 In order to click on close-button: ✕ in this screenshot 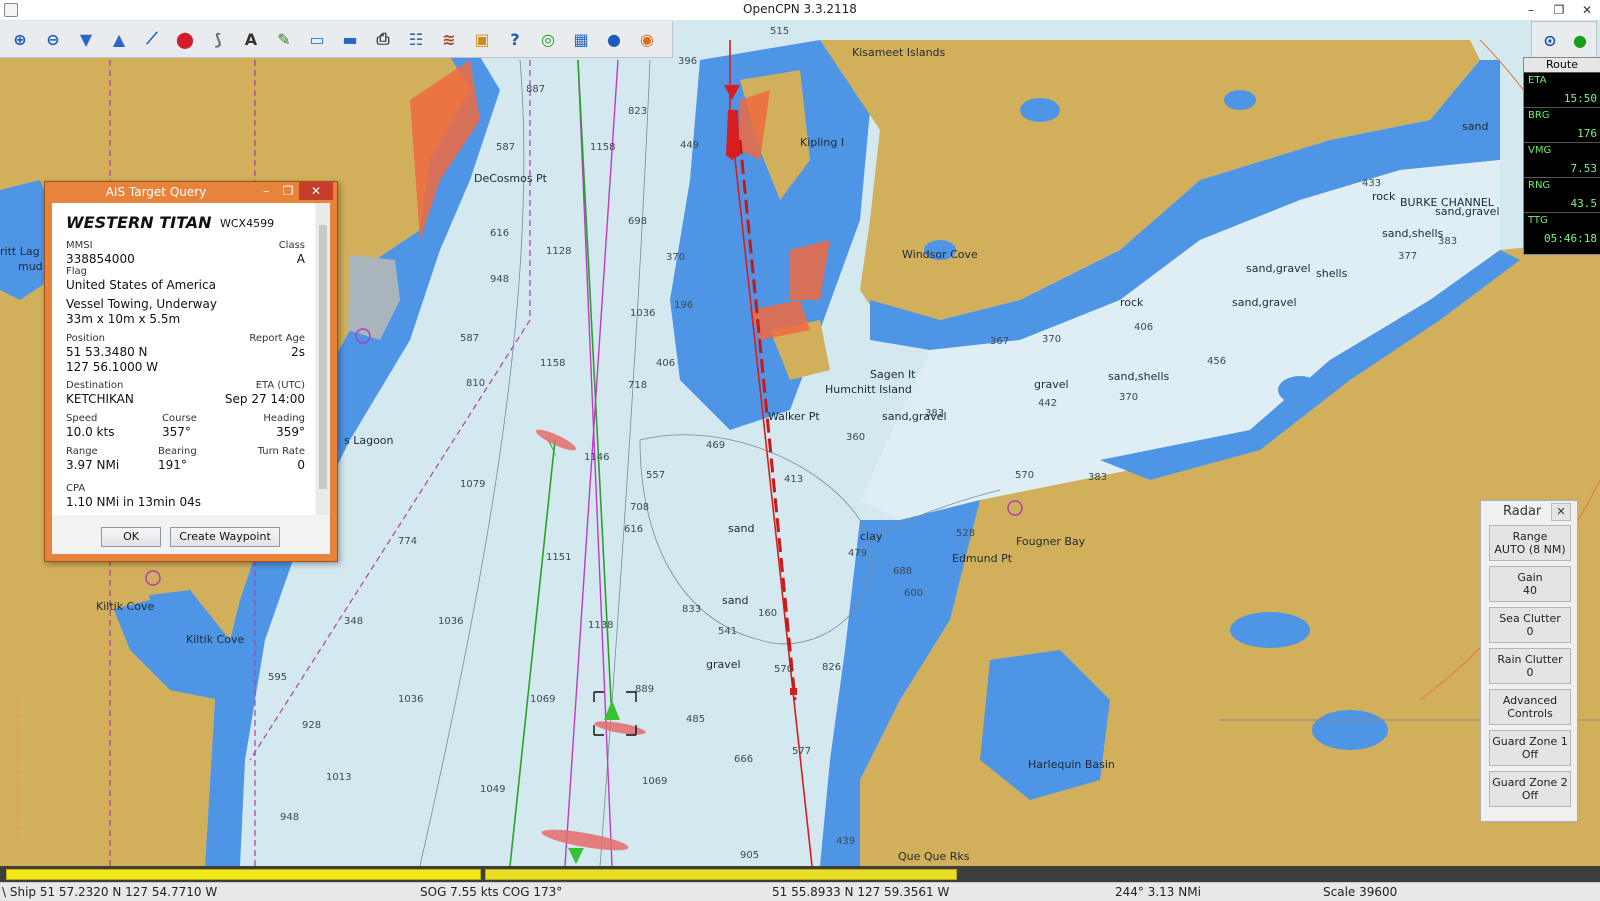, I will do `click(1587, 10)`.